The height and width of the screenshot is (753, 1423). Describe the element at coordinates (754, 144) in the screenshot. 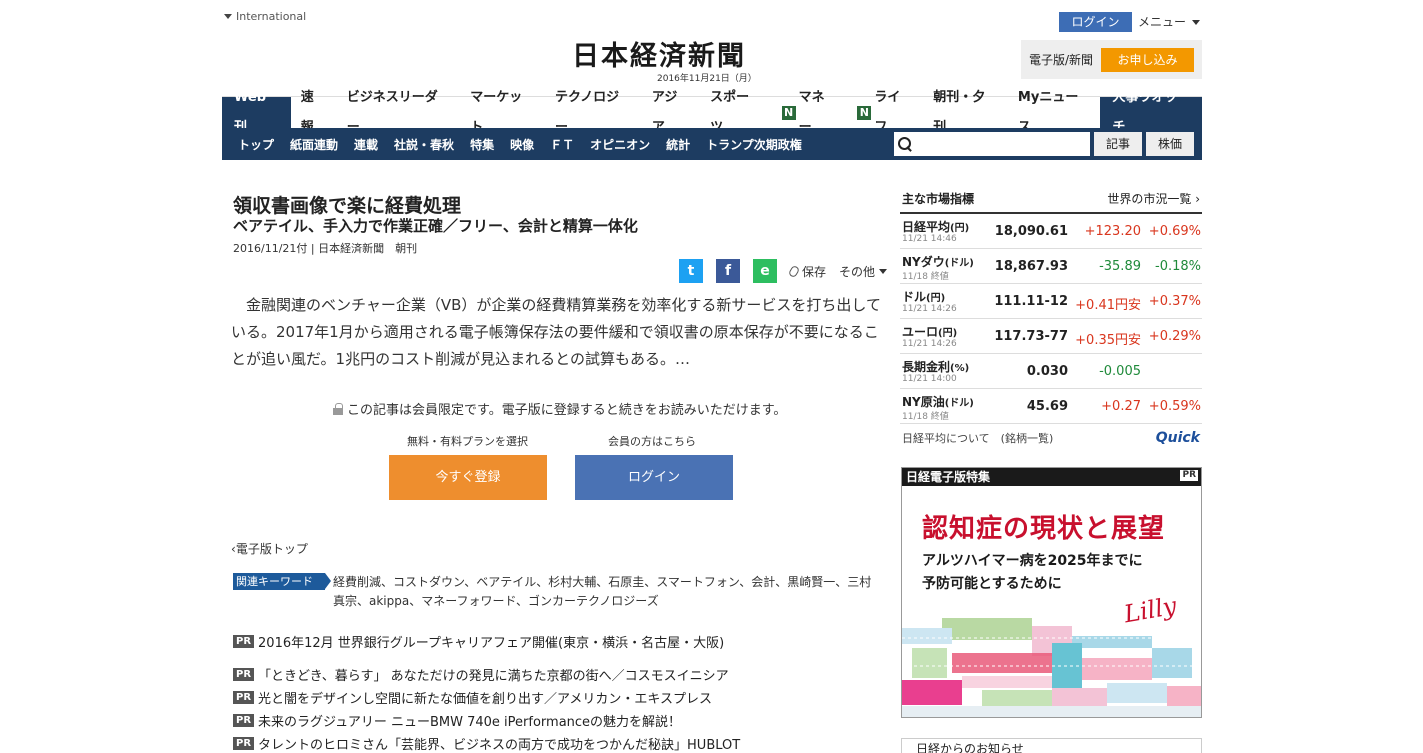

I see `subnav-trump: トランプ次期政権` at that location.